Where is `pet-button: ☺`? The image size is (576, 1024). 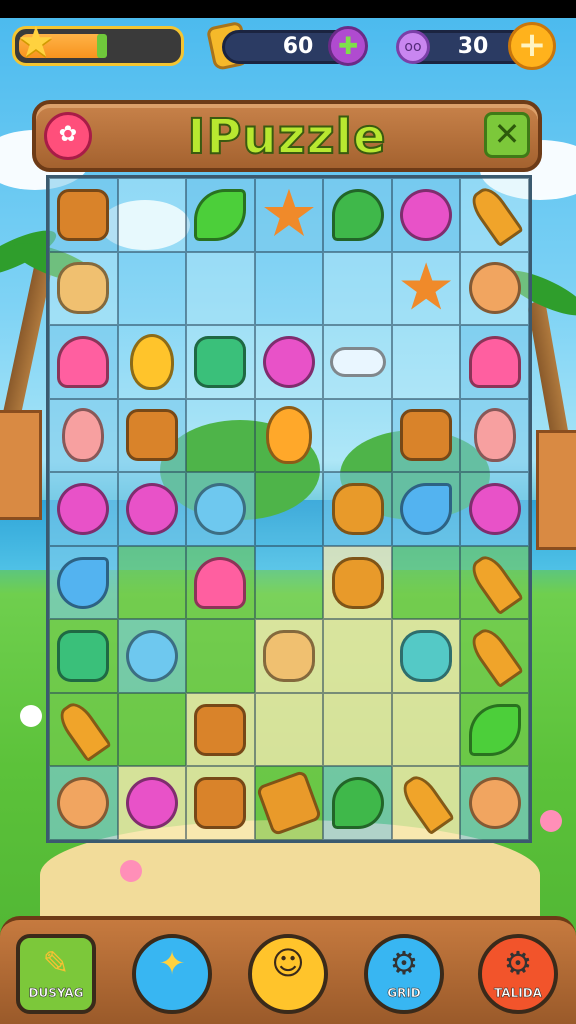 pet-button: ☺ is located at coordinates (288, 974).